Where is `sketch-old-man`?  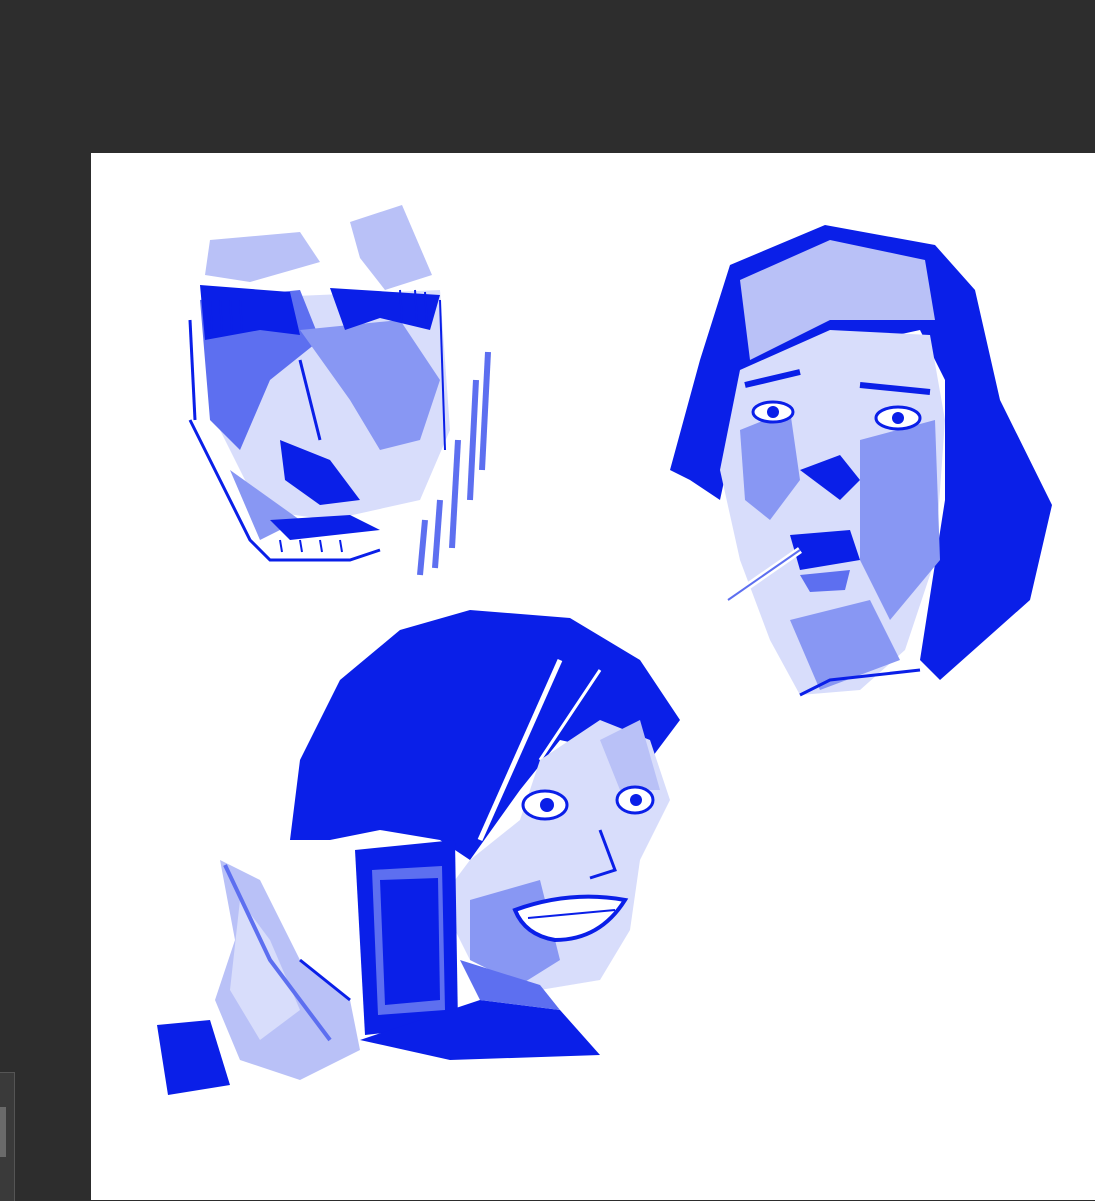 sketch-old-man is located at coordinates (339, 390).